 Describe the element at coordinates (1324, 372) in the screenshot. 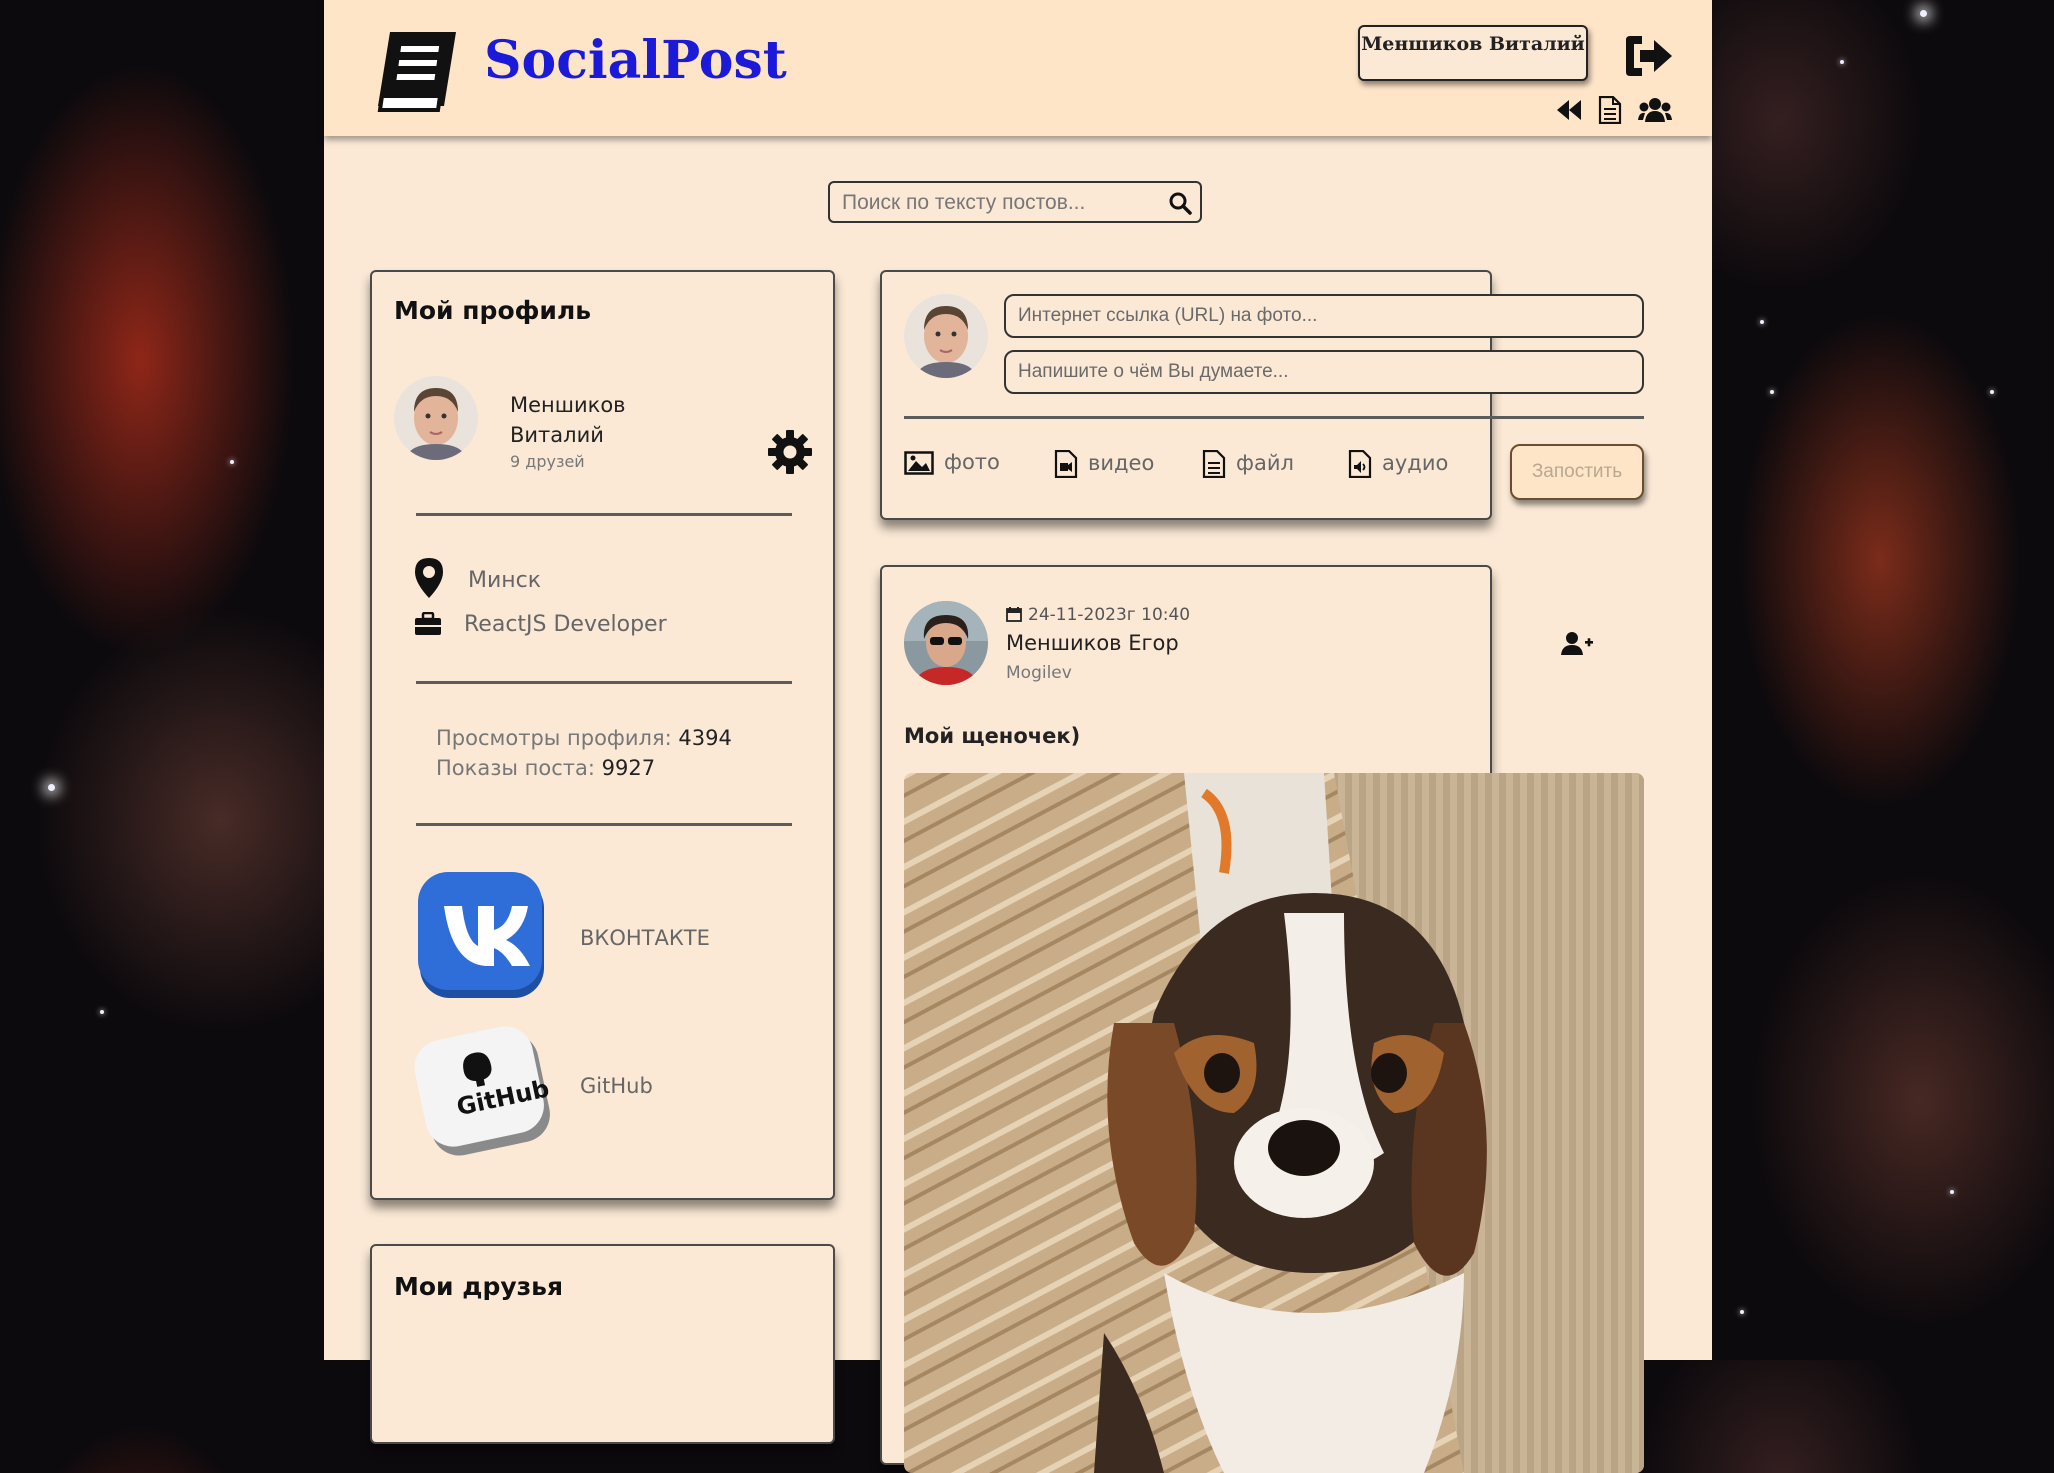

I see `post-text-input` at that location.